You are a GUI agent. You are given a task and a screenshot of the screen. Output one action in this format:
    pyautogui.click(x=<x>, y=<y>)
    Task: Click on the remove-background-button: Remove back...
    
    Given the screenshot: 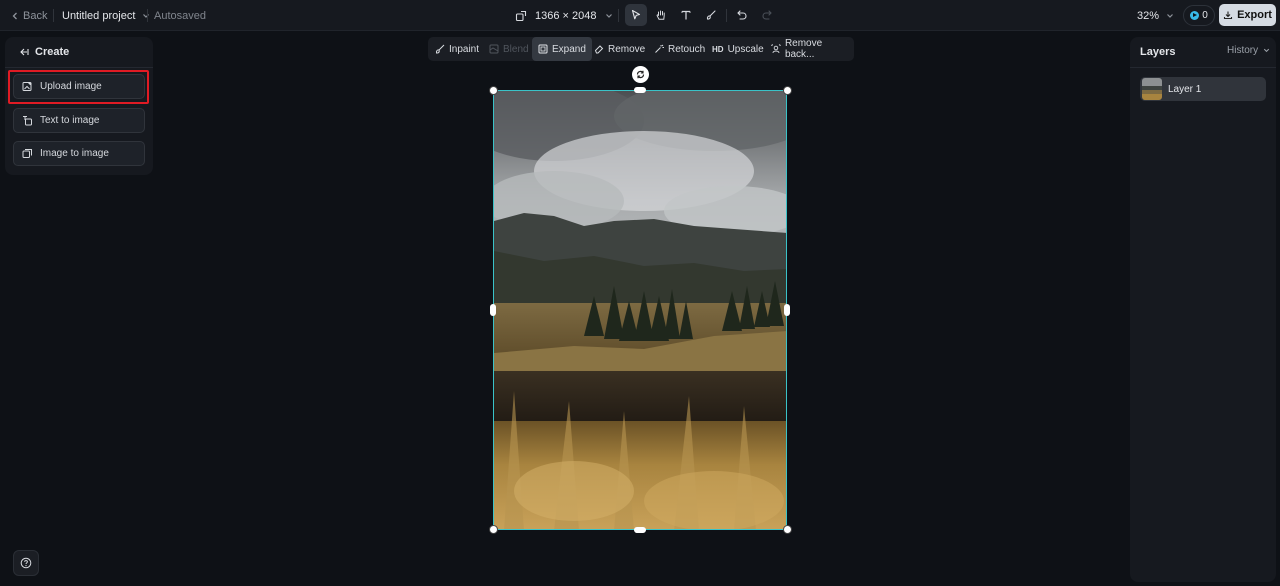 What is the action you would take?
    pyautogui.click(x=812, y=49)
    